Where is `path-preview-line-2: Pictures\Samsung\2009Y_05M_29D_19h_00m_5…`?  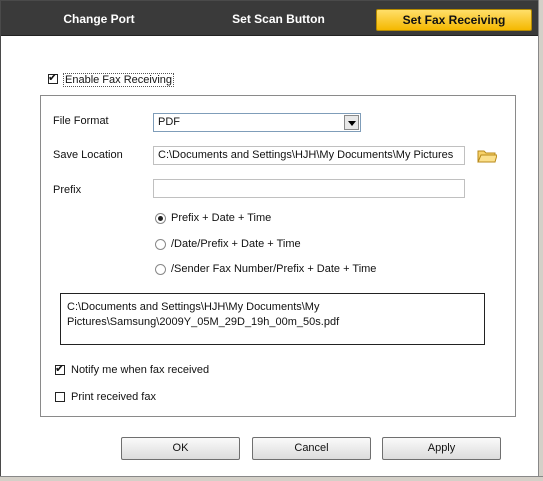 path-preview-line-2: Pictures\Samsung\2009Y_05M_29D_19h_00m_5… is located at coordinates (203, 322).